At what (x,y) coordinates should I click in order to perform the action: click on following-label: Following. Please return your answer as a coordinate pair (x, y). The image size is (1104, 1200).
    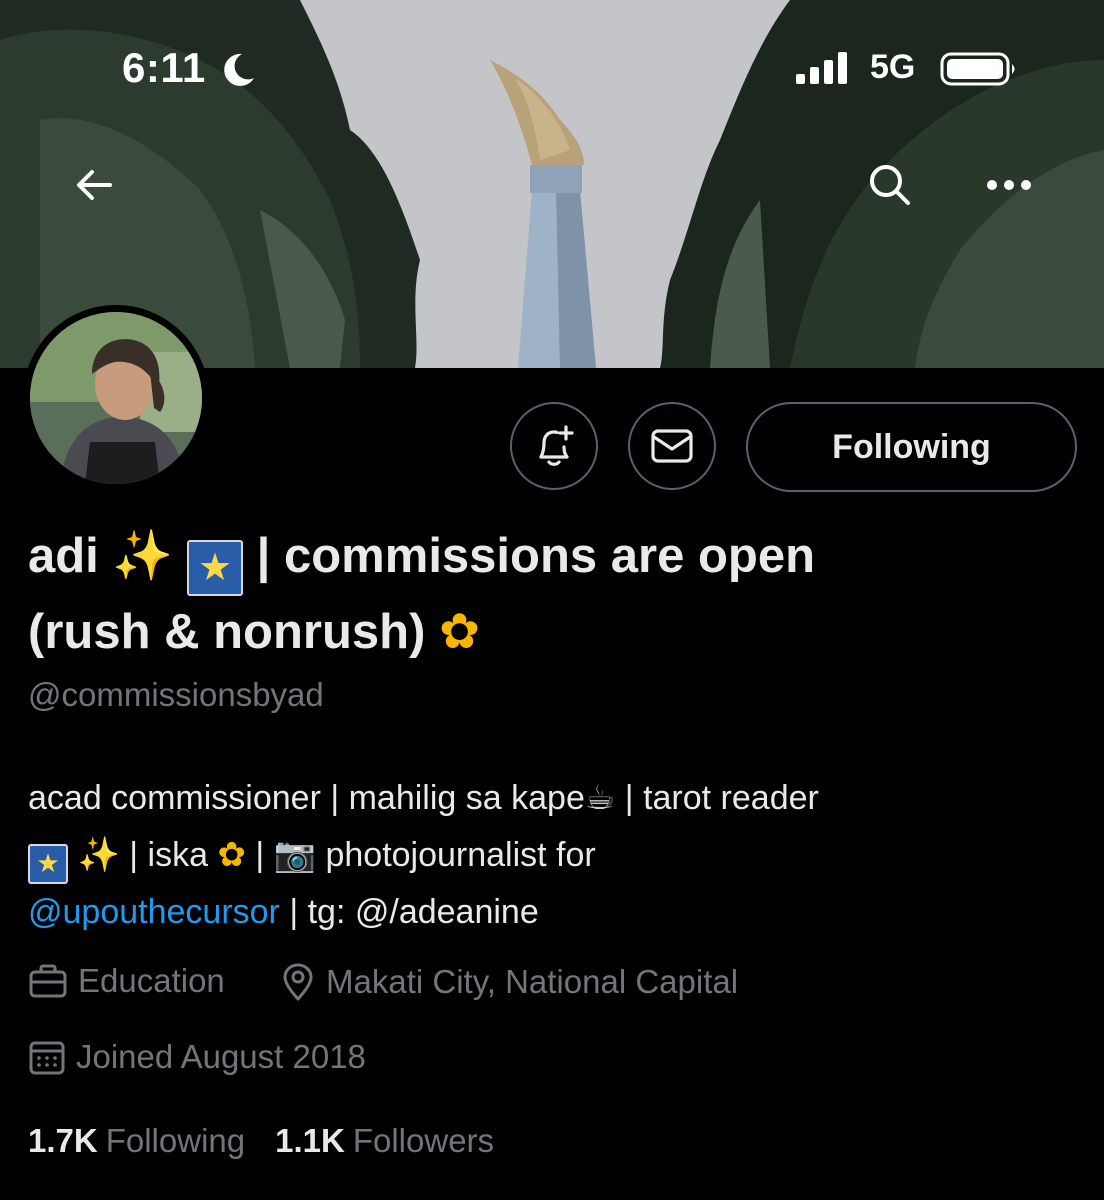
    Looking at the image, I should click on (175, 1140).